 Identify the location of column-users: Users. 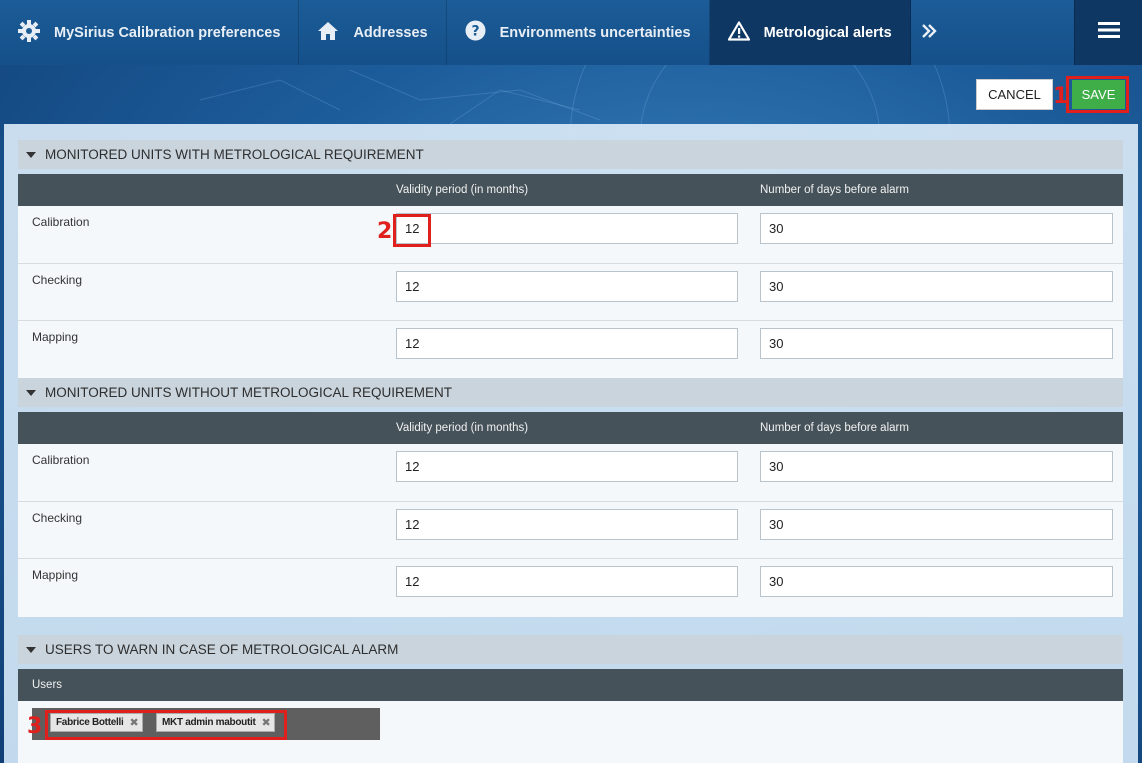
(47, 685).